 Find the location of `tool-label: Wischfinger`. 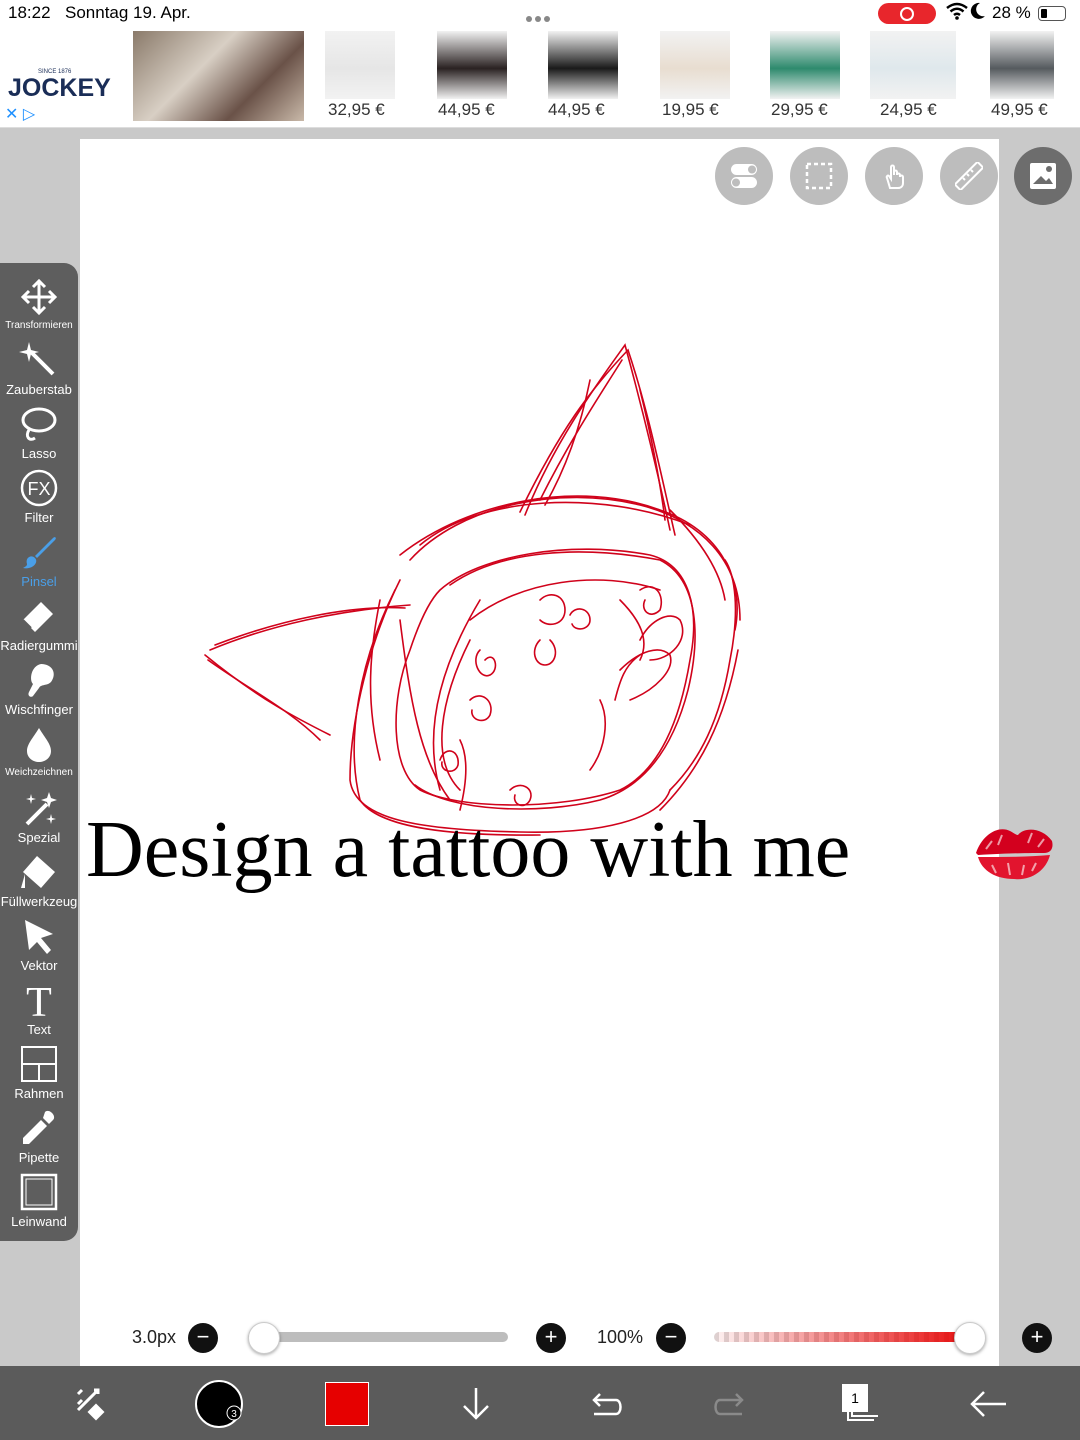

tool-label: Wischfinger is located at coordinates (39, 709).